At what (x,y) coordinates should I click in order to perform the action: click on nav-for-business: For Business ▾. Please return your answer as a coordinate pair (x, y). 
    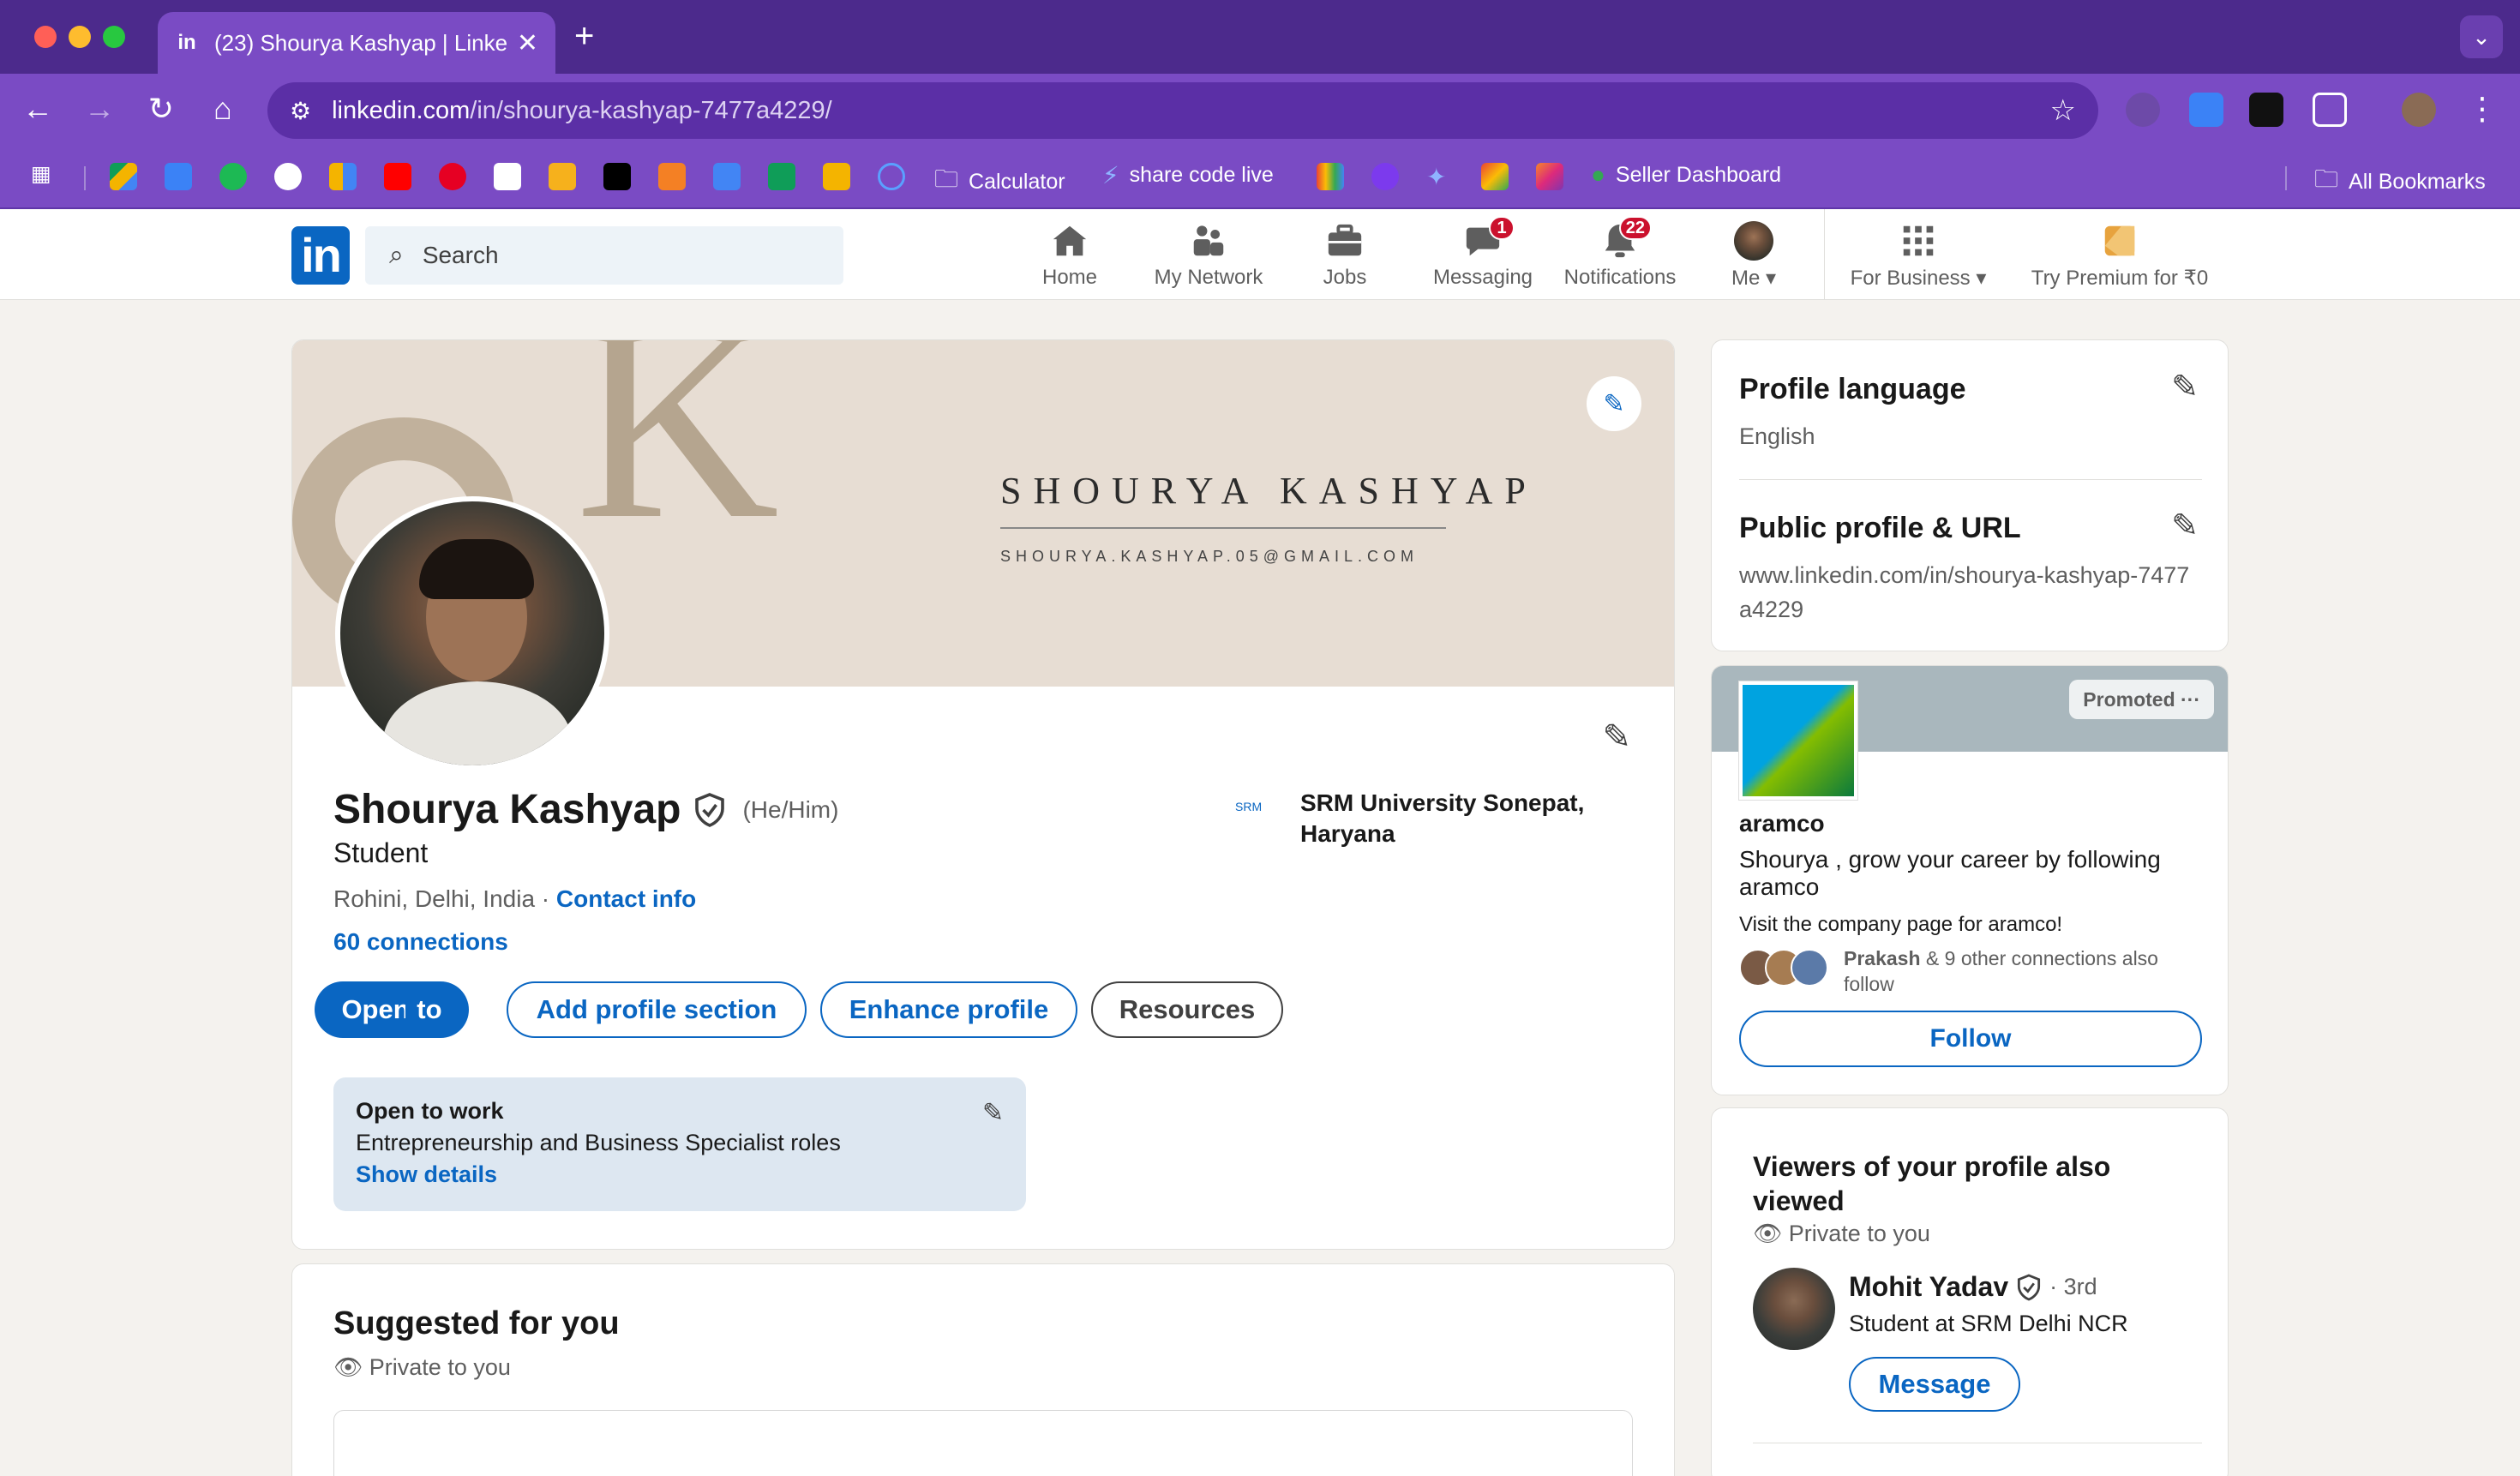
    Looking at the image, I should click on (1918, 256).